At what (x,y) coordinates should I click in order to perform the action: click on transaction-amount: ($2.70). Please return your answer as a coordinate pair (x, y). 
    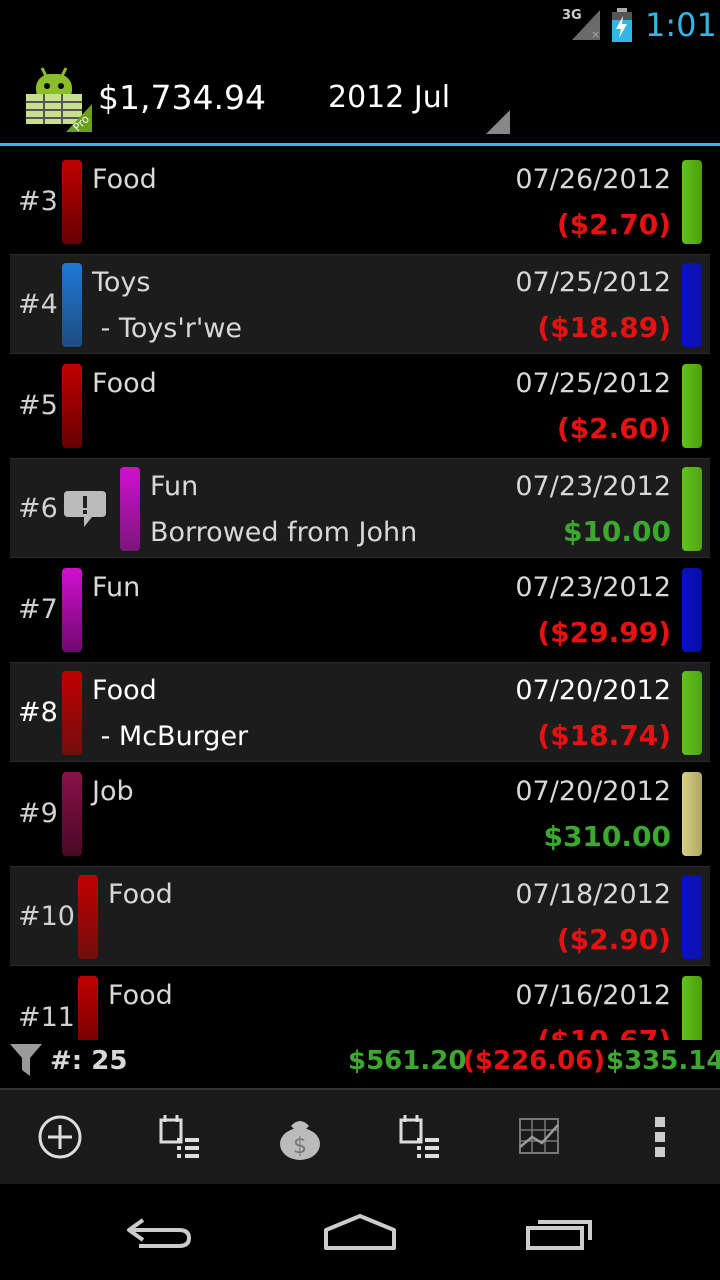
    Looking at the image, I should click on (613, 224).